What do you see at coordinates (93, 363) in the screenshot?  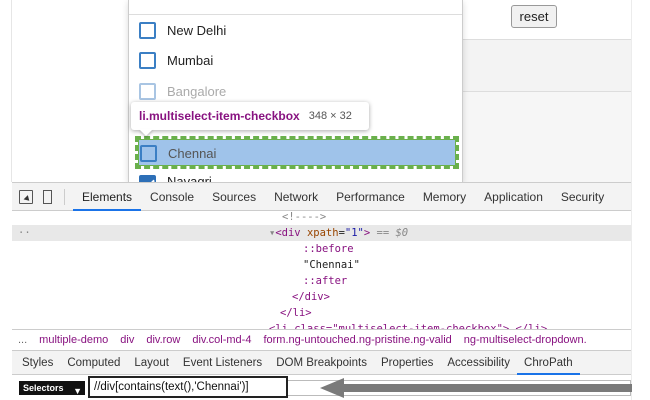 I see `tab-computed: Computed` at bounding box center [93, 363].